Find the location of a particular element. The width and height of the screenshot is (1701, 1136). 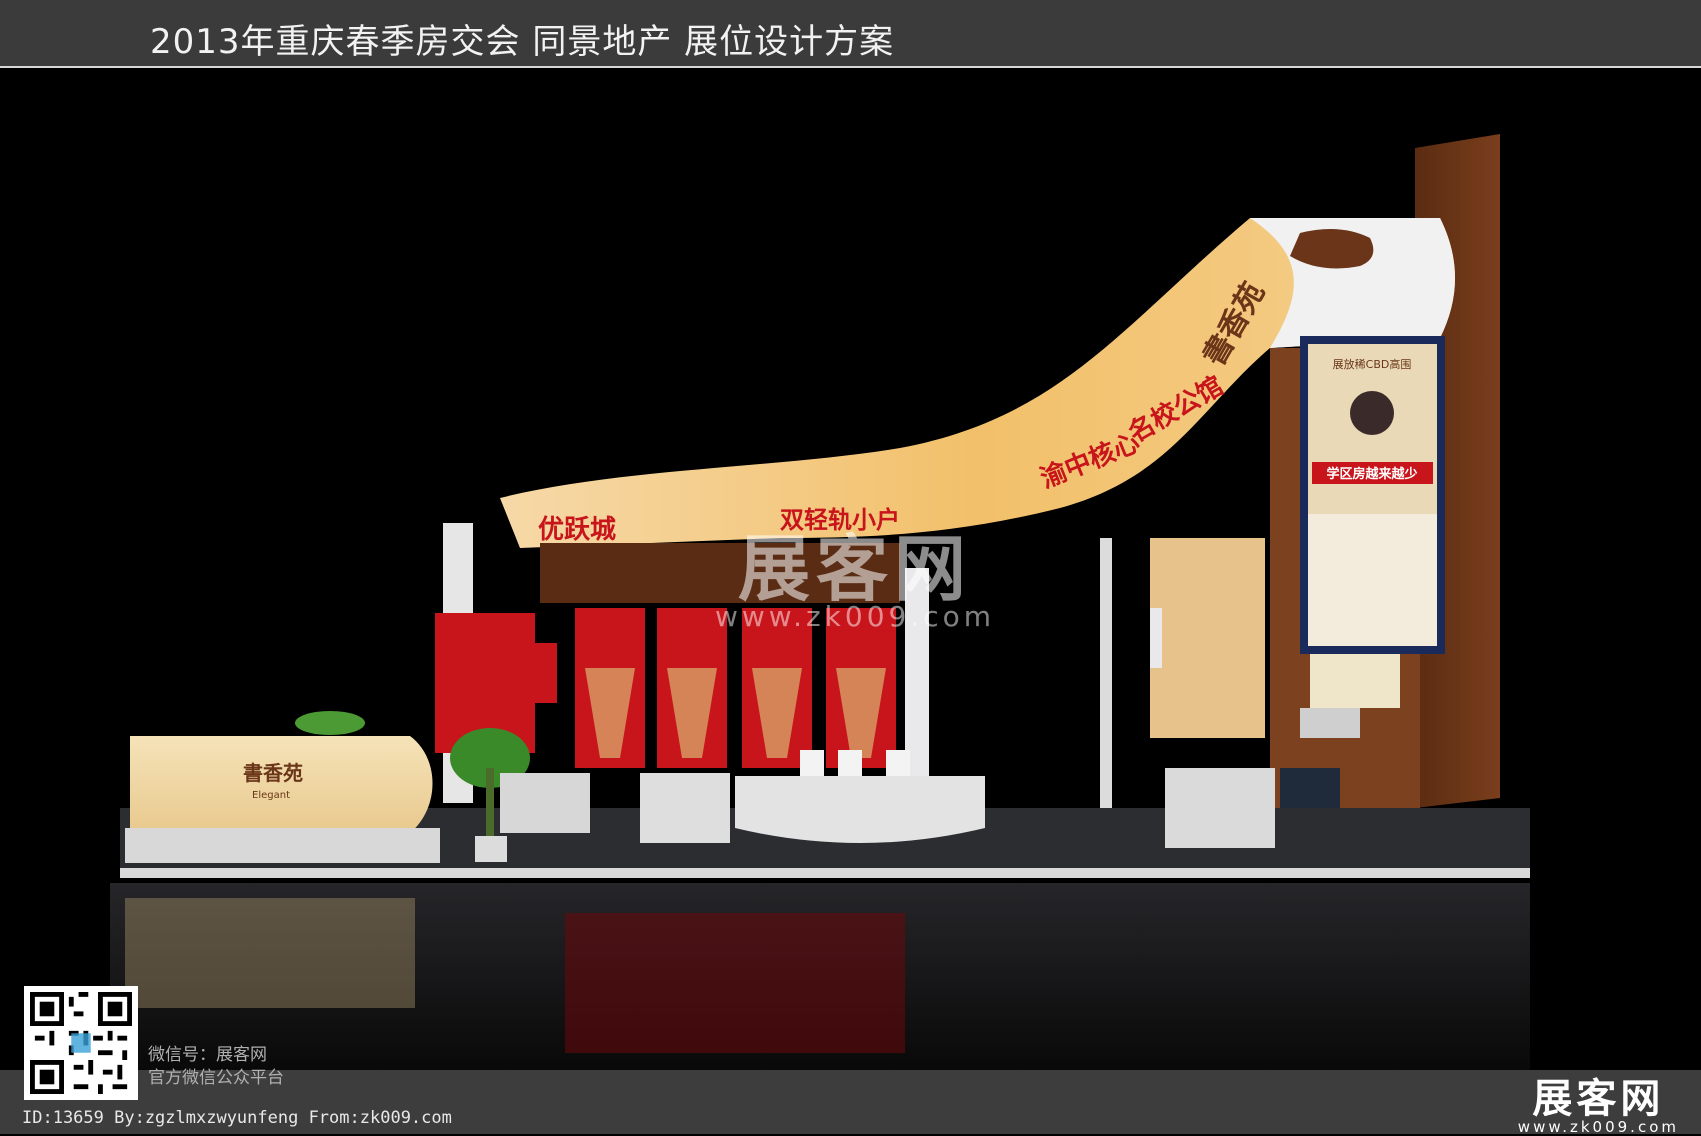

left-small-panel is located at coordinates (546, 673).